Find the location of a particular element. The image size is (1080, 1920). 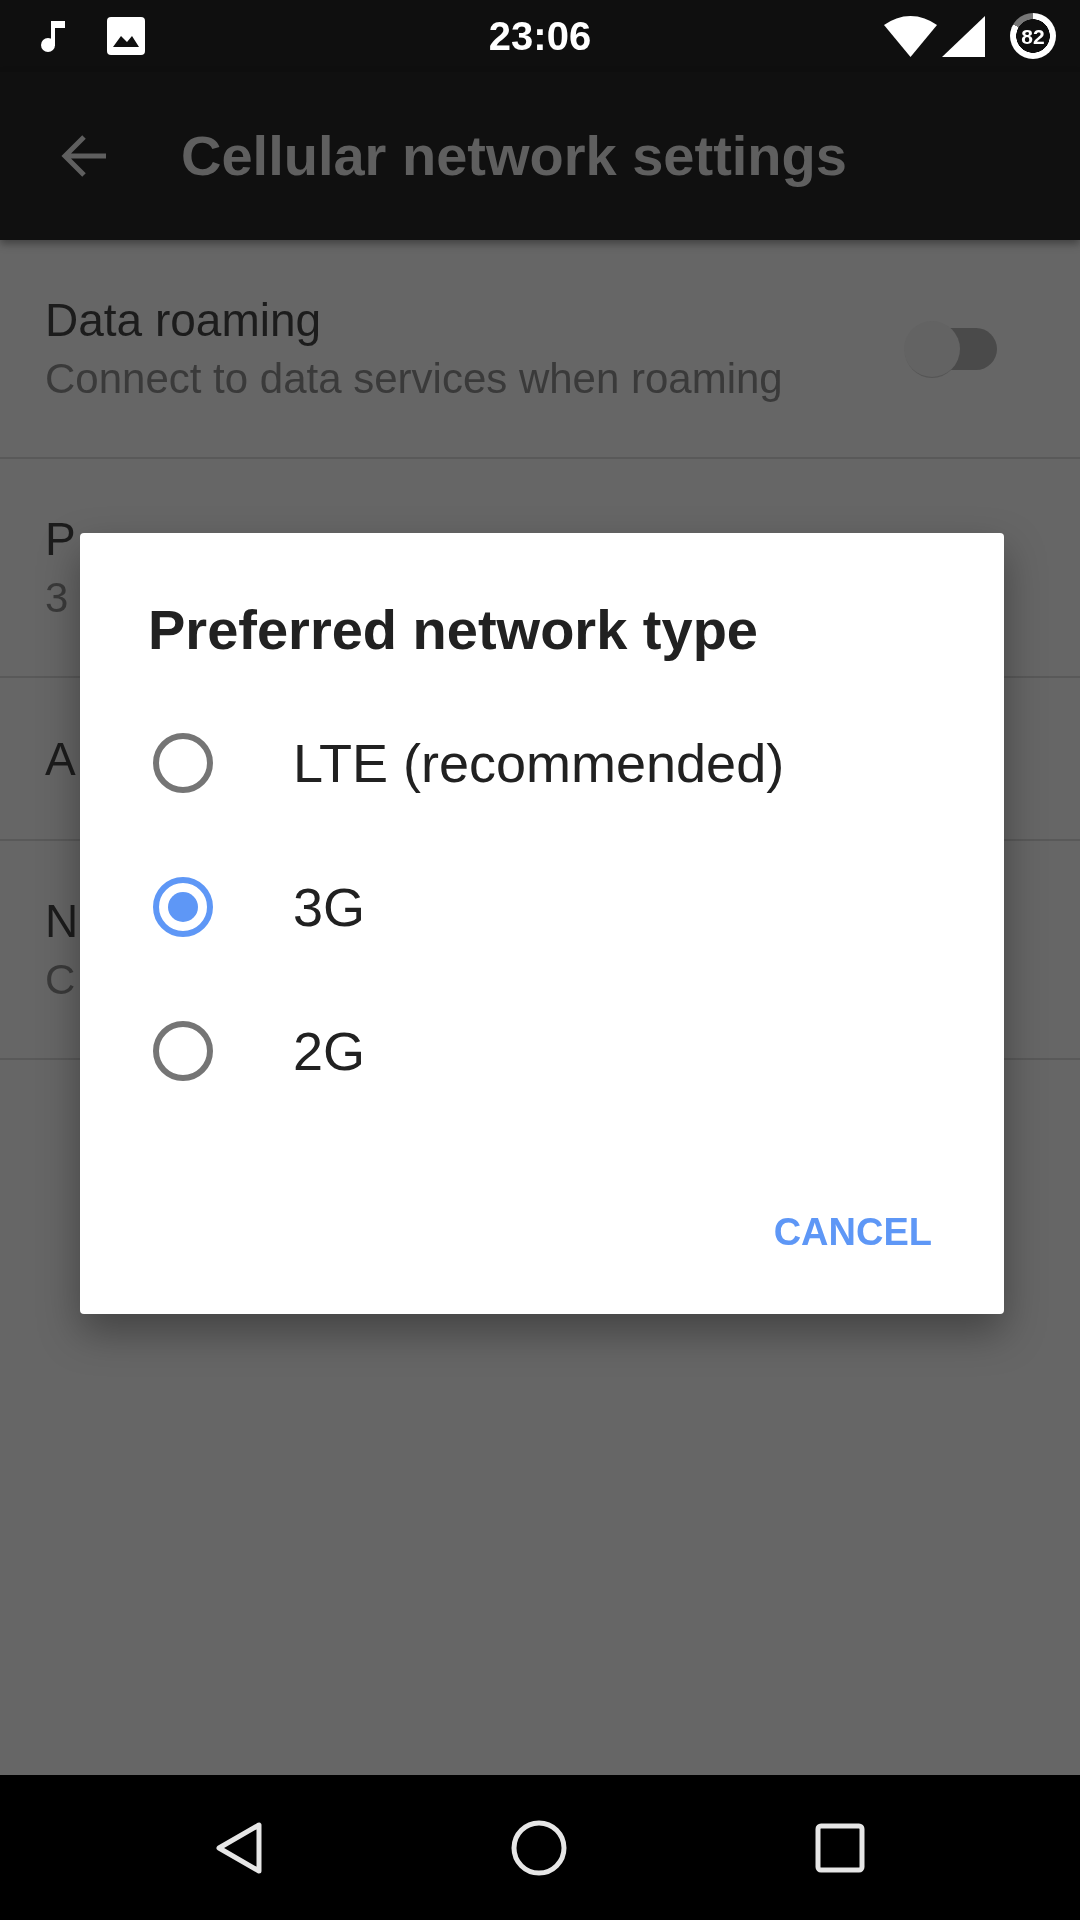

image-icon is located at coordinates (126, 36).